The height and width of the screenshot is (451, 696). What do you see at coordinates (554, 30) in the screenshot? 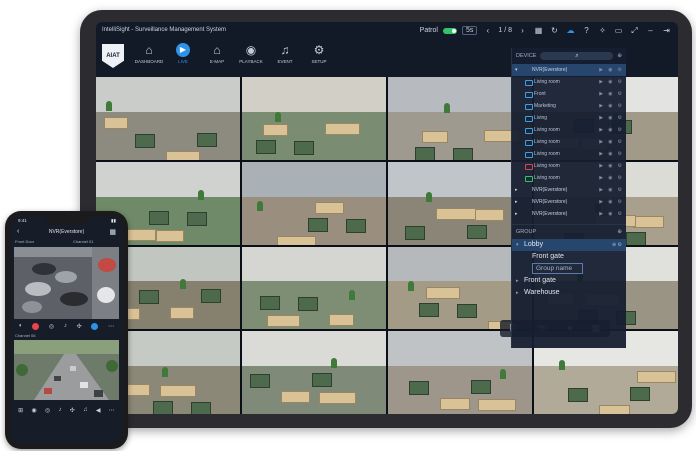
I see `refresh-icon: ↻` at bounding box center [554, 30].